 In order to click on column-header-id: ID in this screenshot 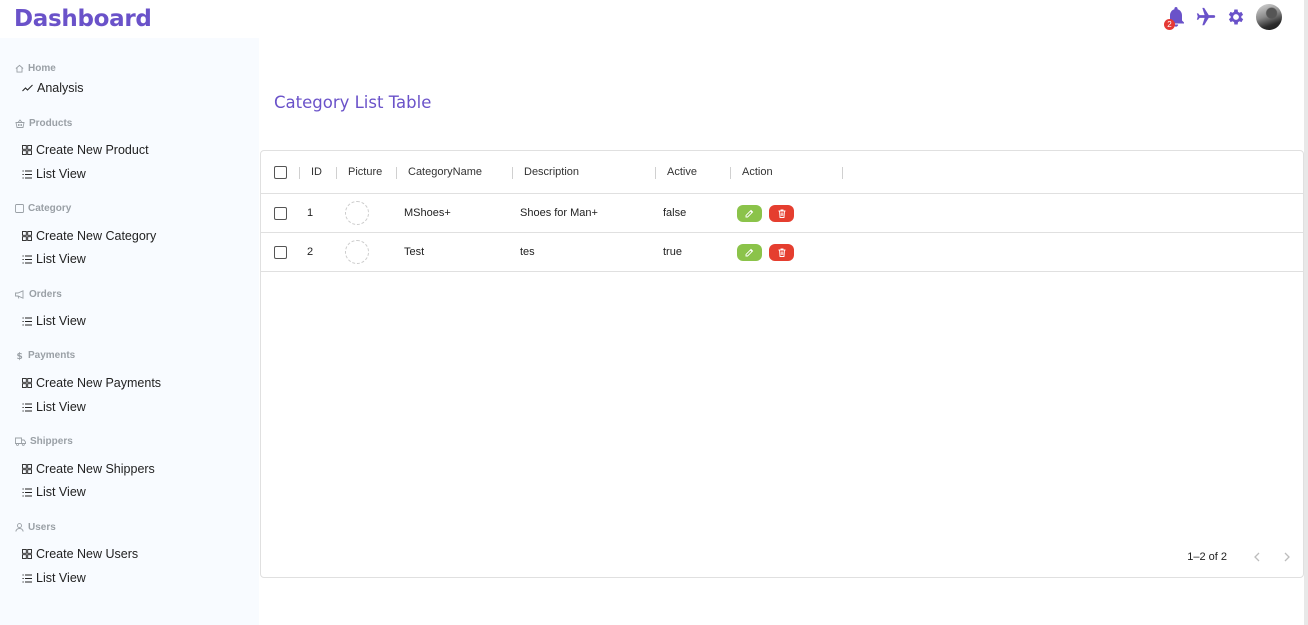, I will do `click(316, 172)`.